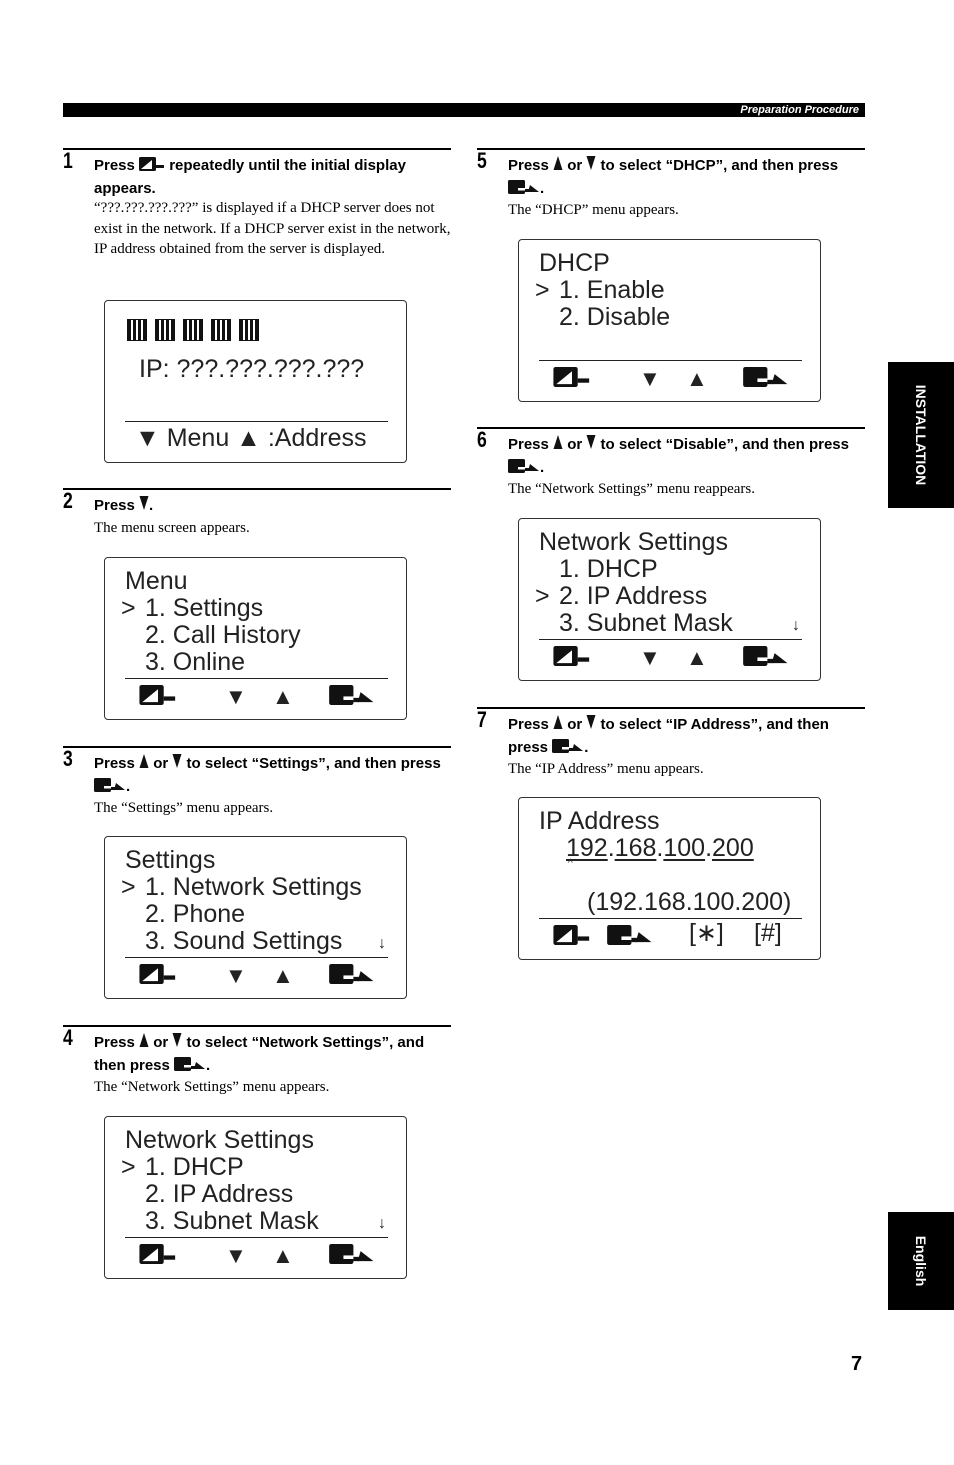 Image resolution: width=954 pixels, height=1465 pixels. Describe the element at coordinates (799, 110) in the screenshot. I see `section-title: Preparation Procedure` at that location.